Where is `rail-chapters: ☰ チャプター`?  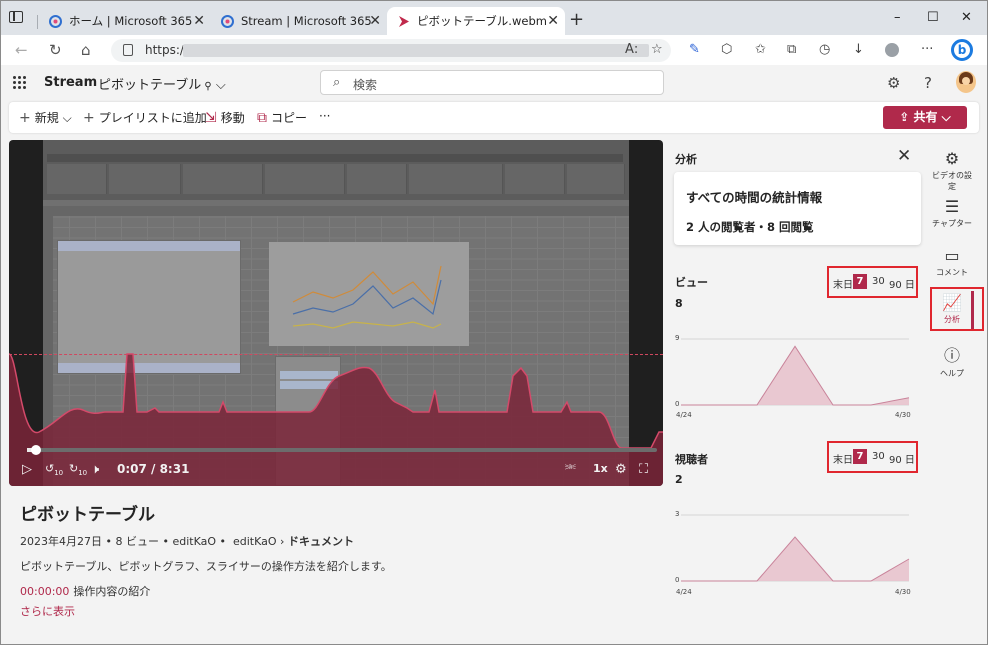 rail-chapters: ☰ チャプター is located at coordinates (952, 213).